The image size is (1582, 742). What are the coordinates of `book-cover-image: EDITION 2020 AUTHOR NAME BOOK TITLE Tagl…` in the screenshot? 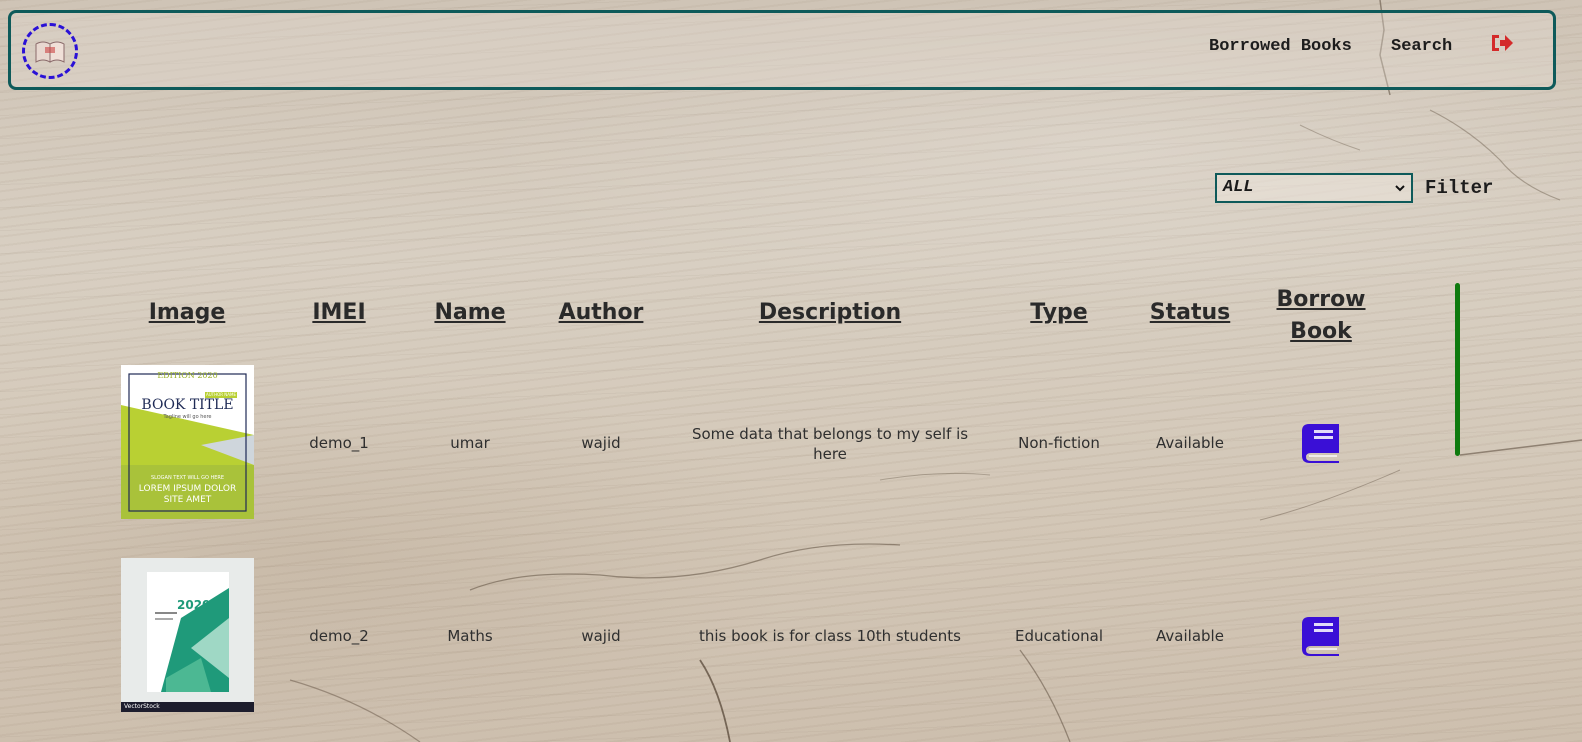 It's located at (187, 442).